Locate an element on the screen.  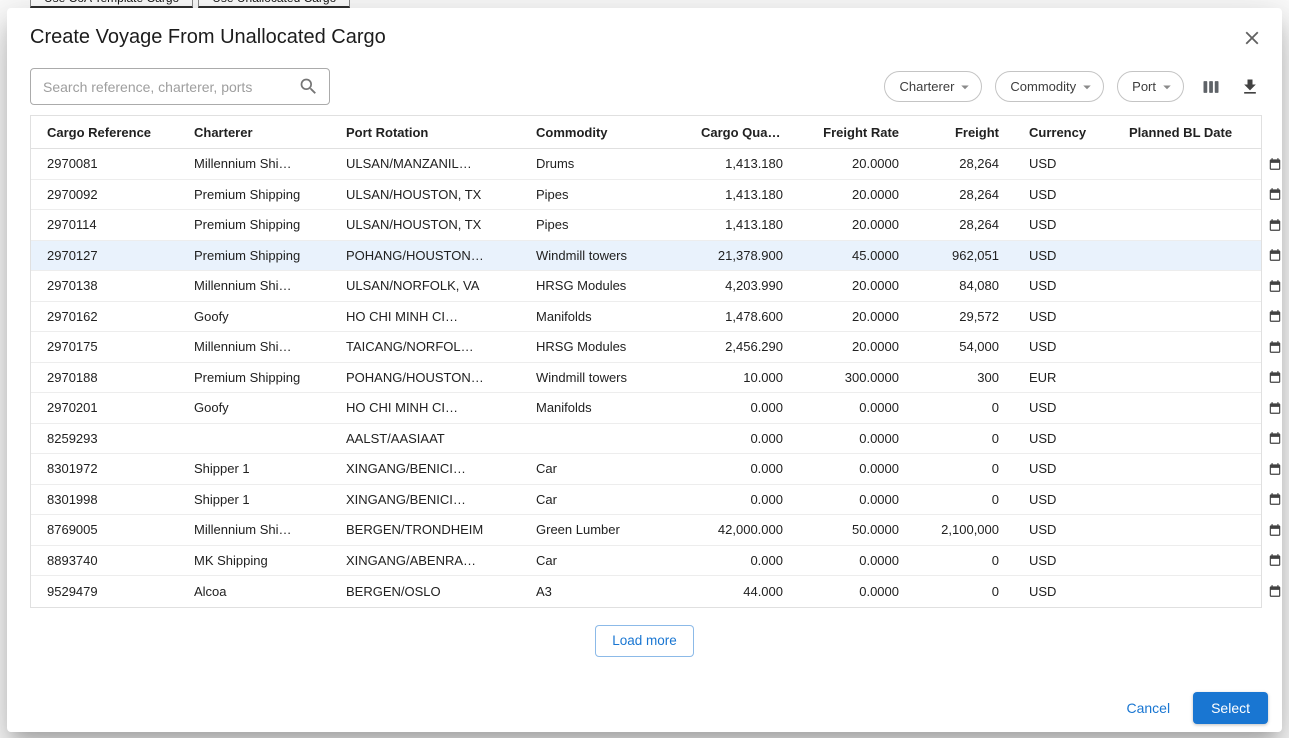
download-button is located at coordinates (1250, 87).